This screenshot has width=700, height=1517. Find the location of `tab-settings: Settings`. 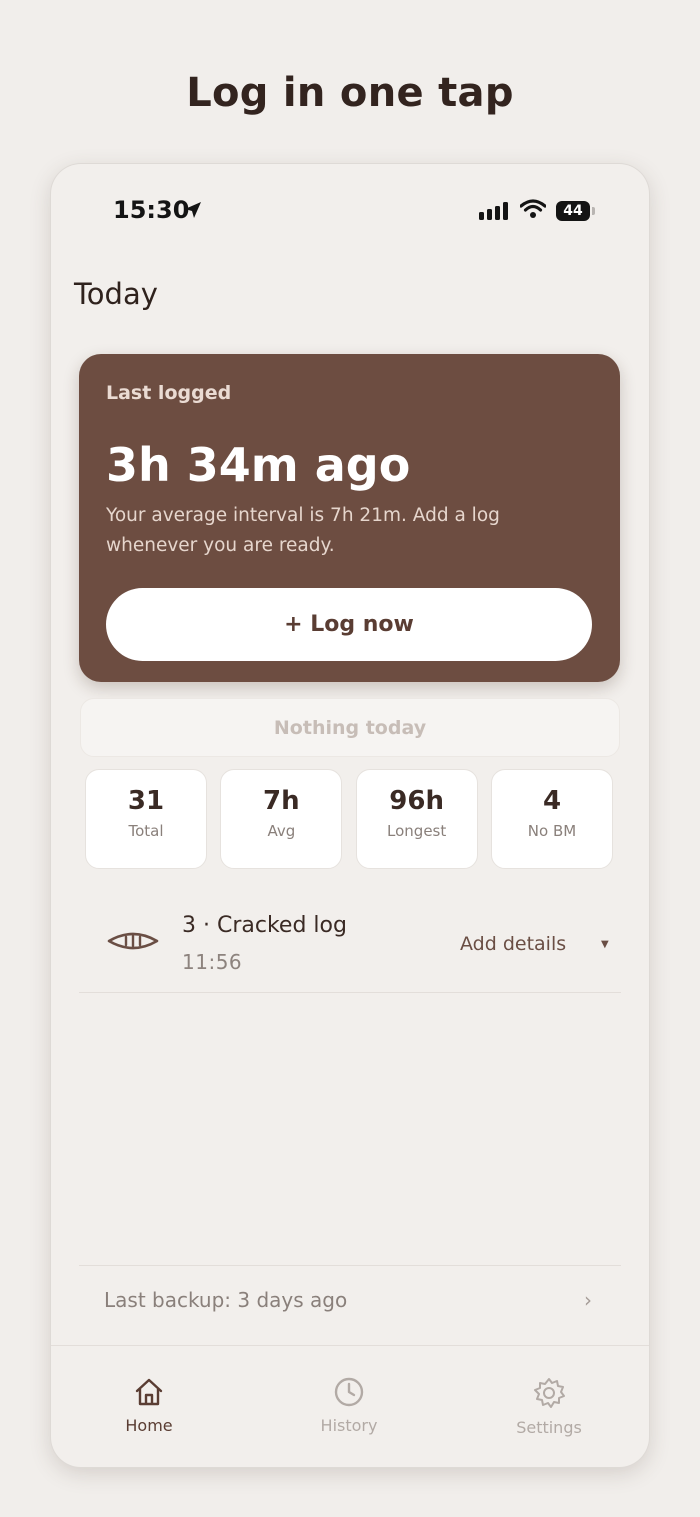

tab-settings: Settings is located at coordinates (549, 1406).